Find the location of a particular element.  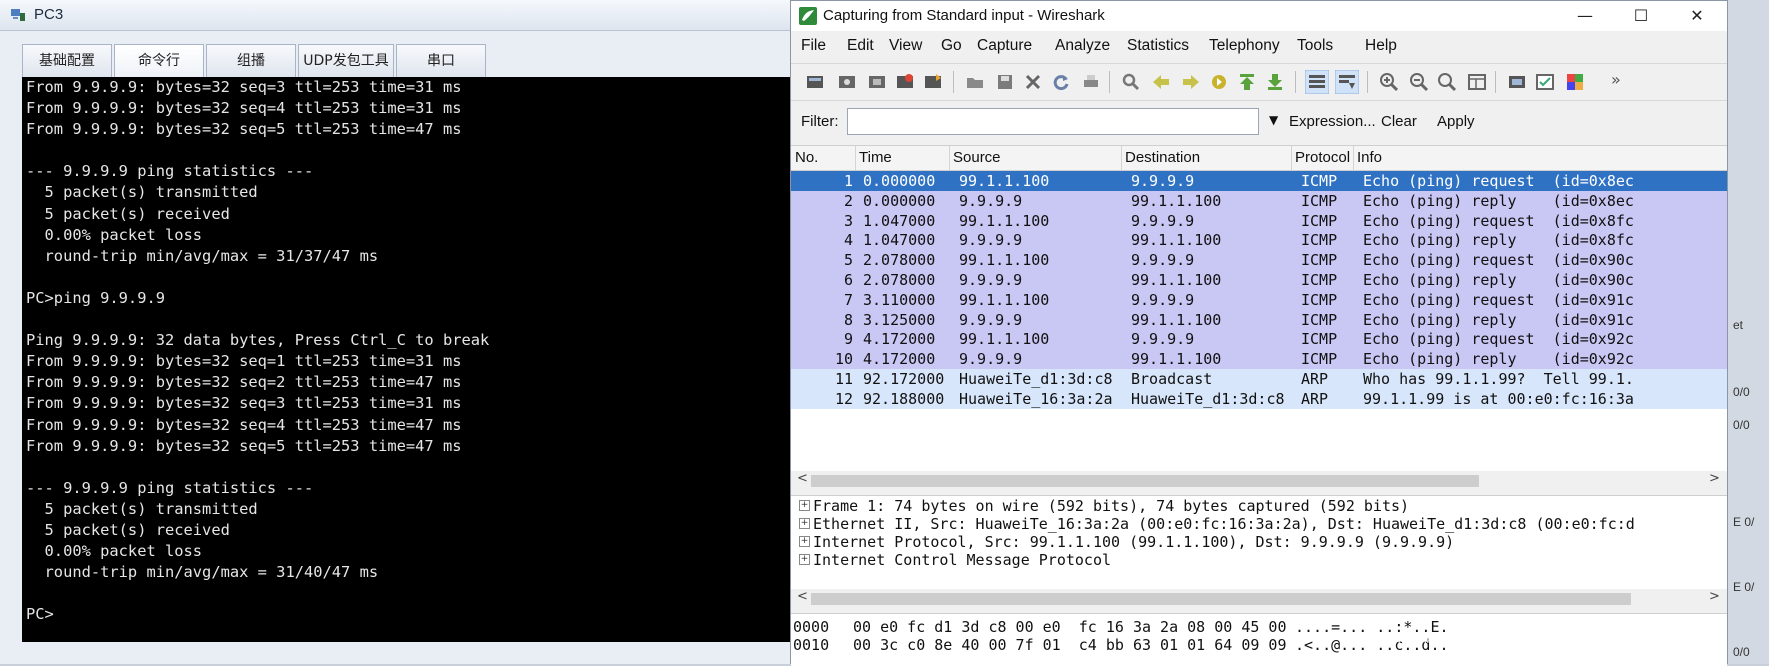

start-capture-icon is located at coordinates (877, 82).